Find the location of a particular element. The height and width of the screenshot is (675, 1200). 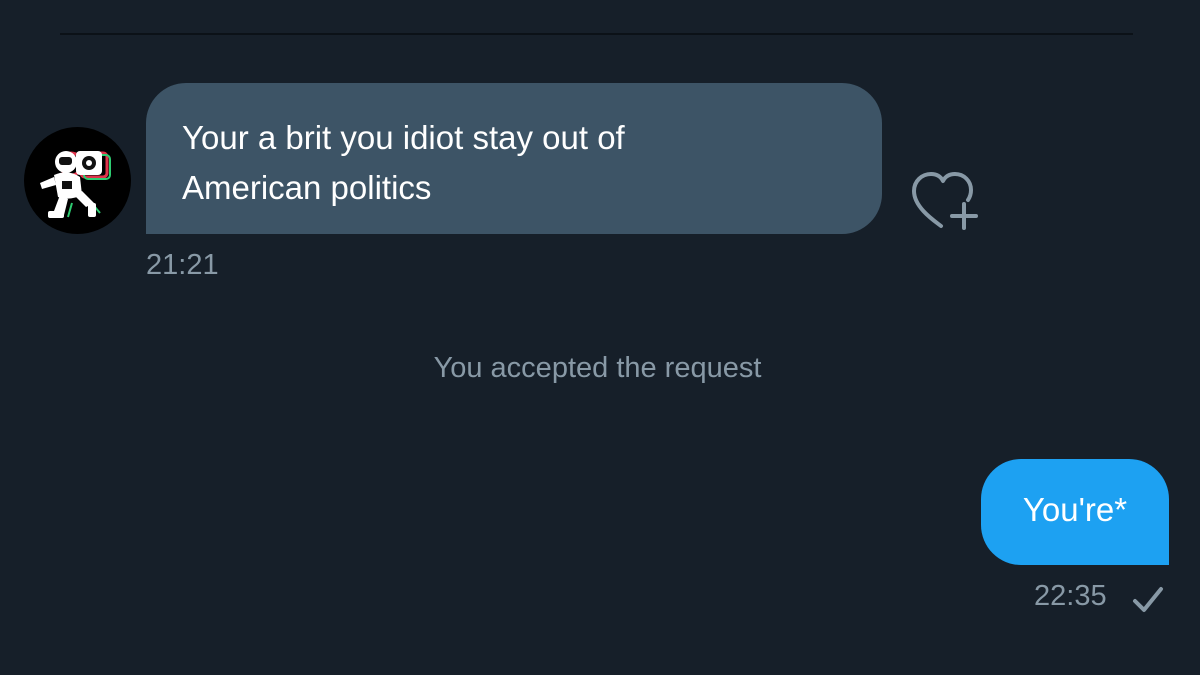

checkmark-icon is located at coordinates (1148, 599).